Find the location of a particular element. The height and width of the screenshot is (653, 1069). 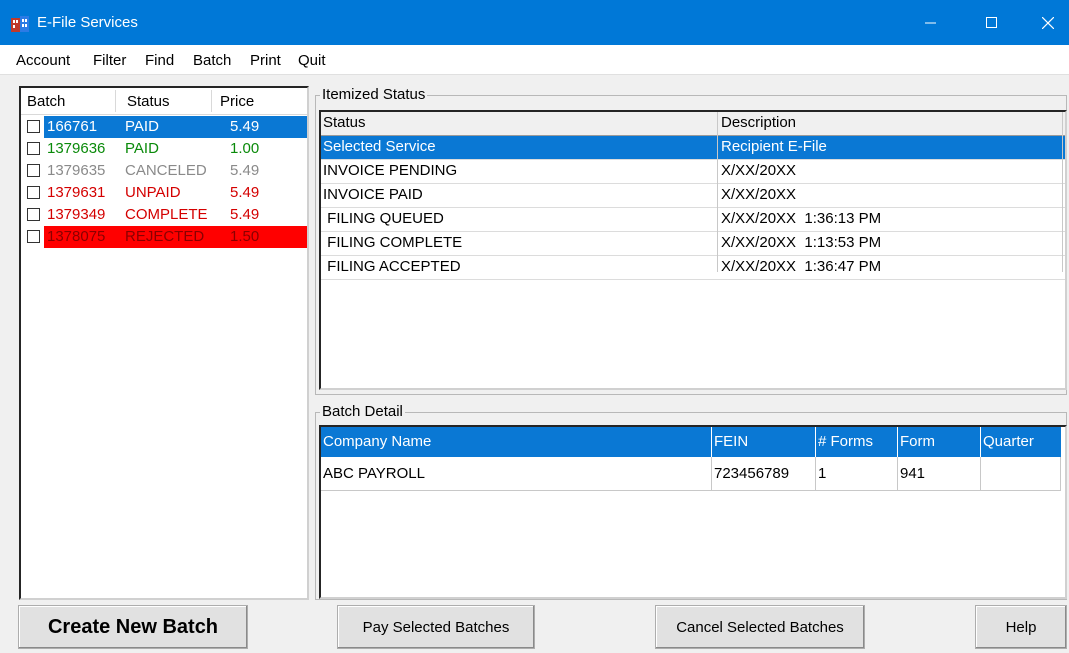

status-cell: FILING COMPLETE is located at coordinates (393, 242).